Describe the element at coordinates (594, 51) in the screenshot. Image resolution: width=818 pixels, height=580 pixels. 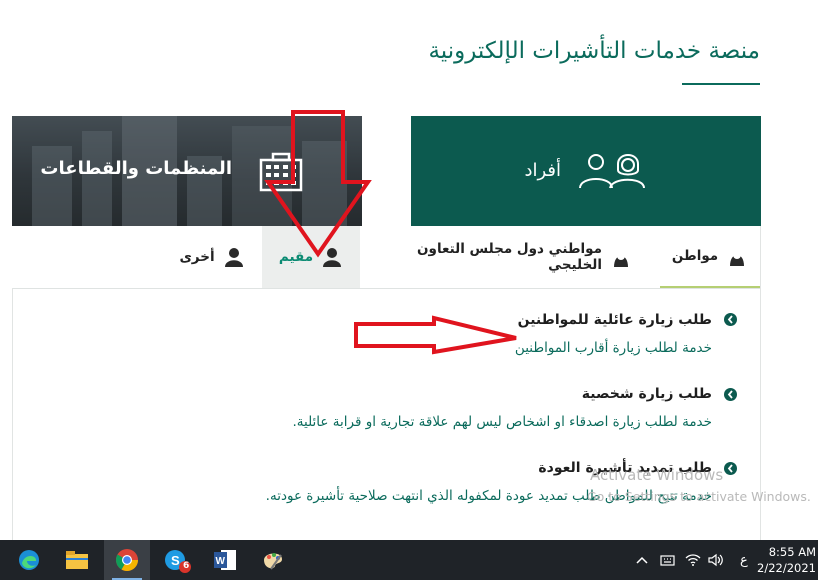
I see `page-title: منصة خدمات التأشيرات الإلكترونية` at that location.